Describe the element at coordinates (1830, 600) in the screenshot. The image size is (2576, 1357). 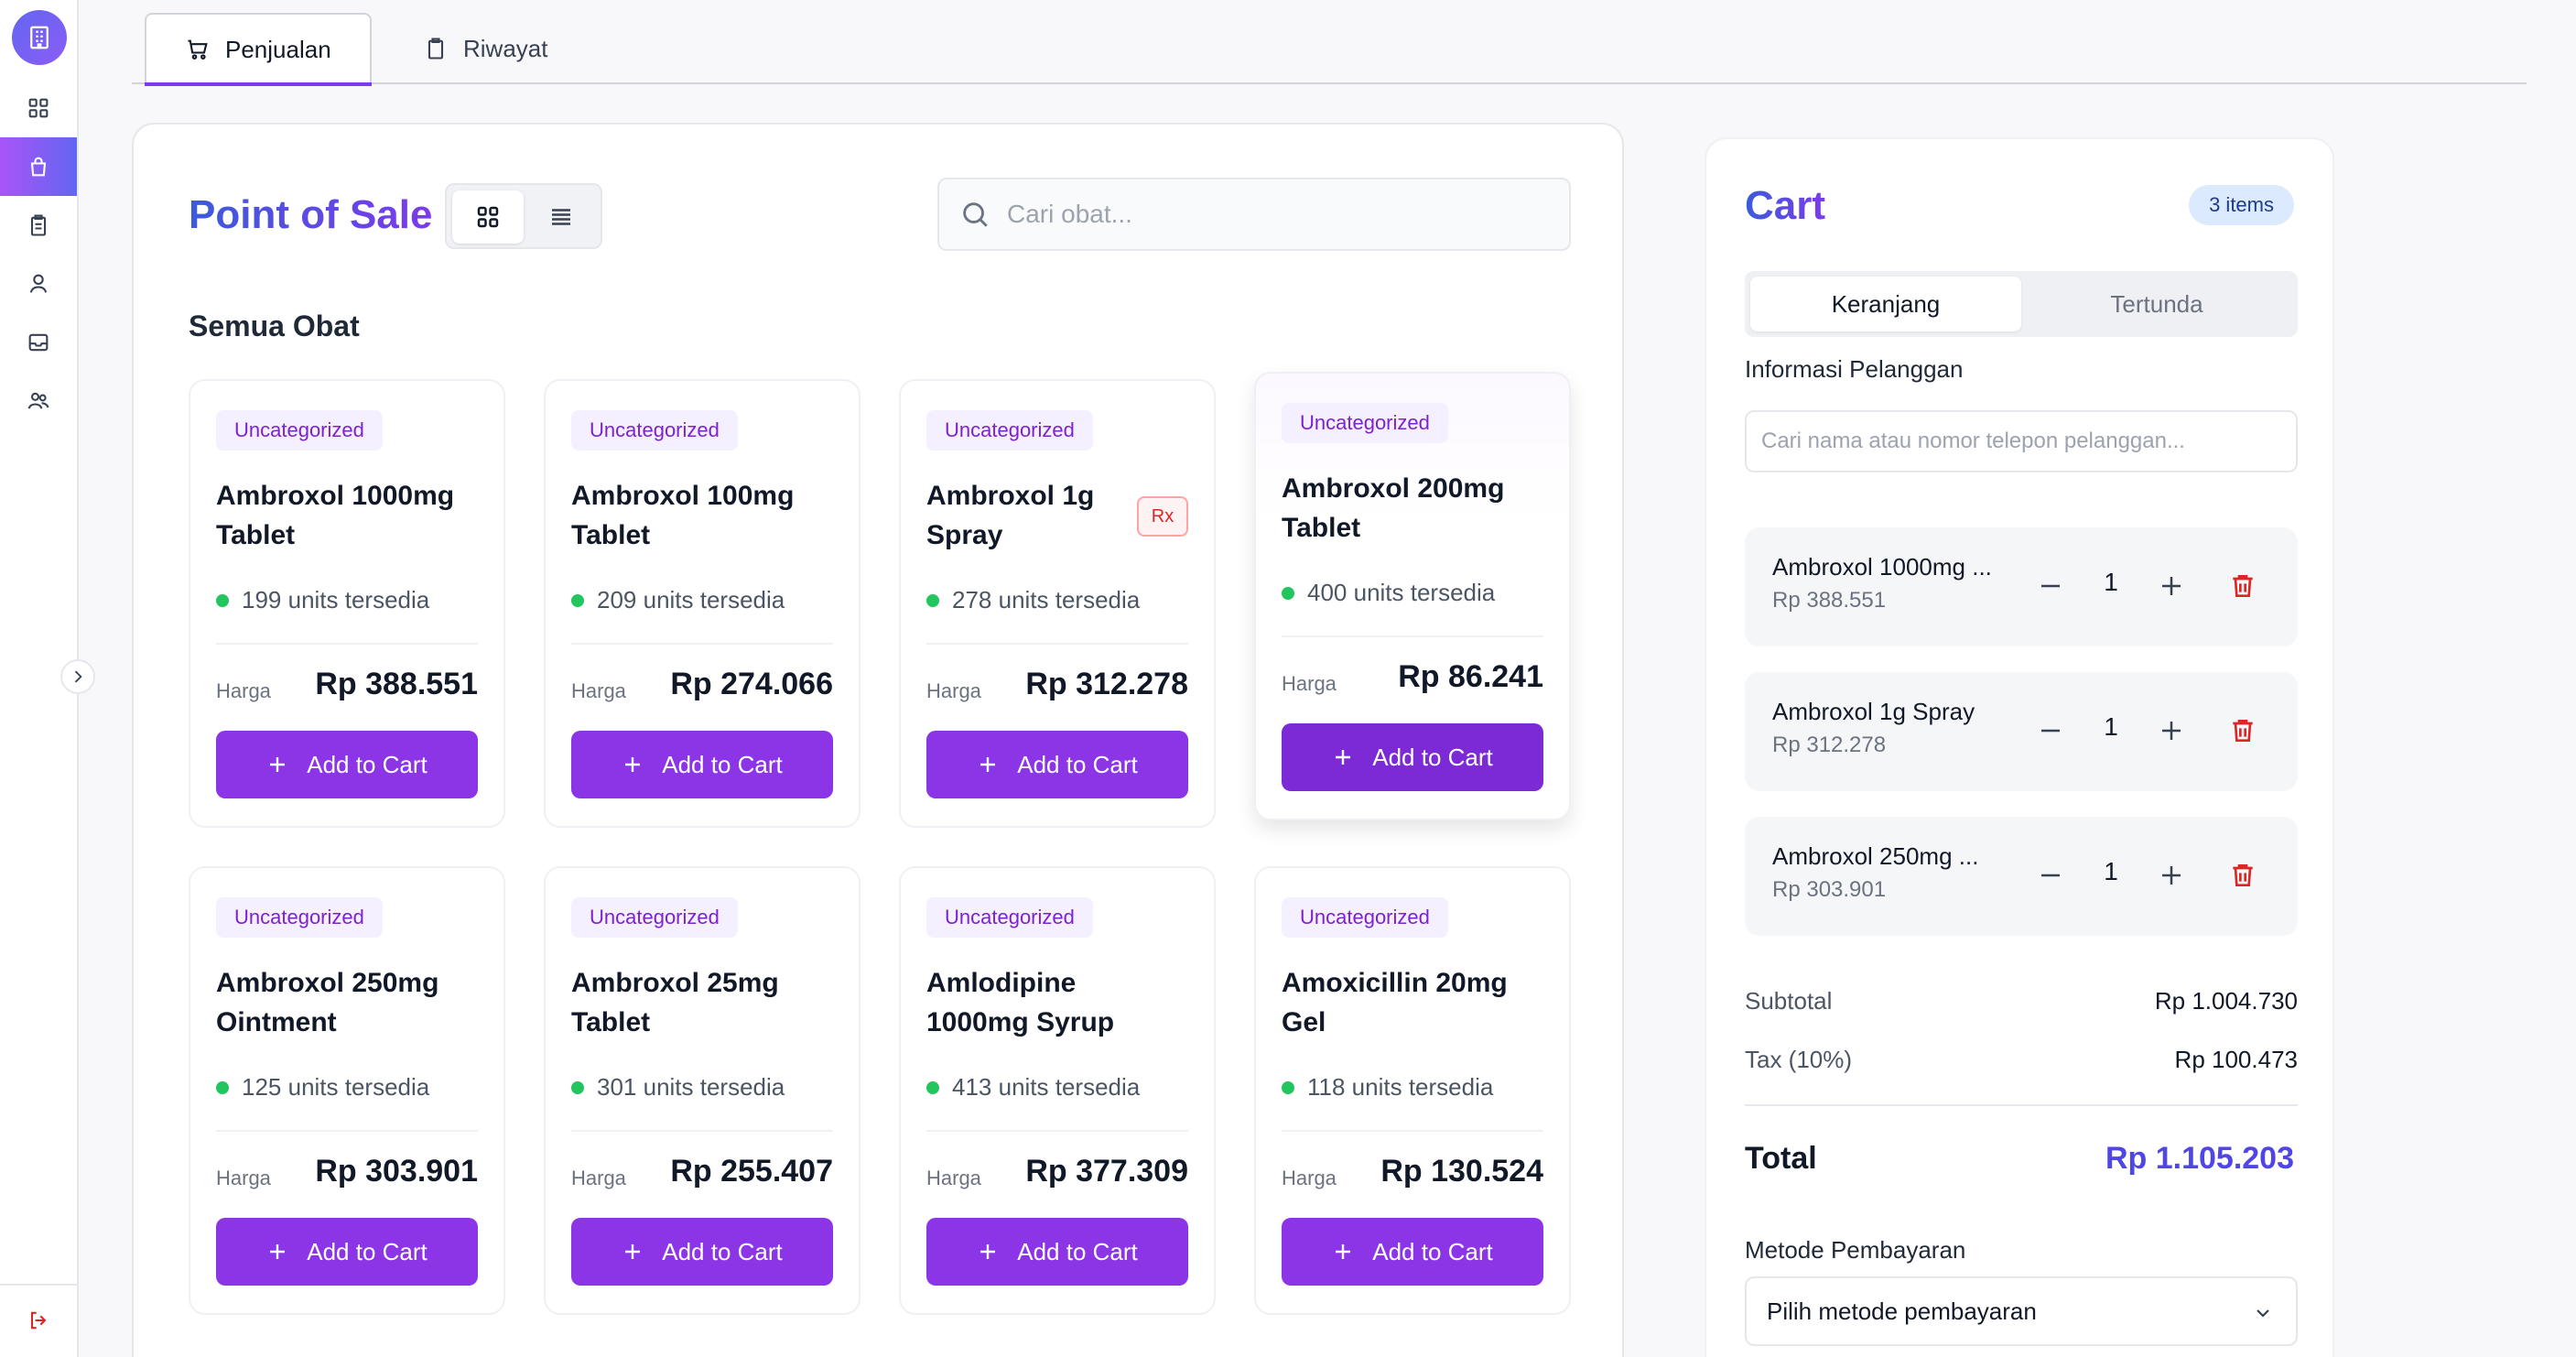
I see `cart-item-price: Rp 388.551` at that location.